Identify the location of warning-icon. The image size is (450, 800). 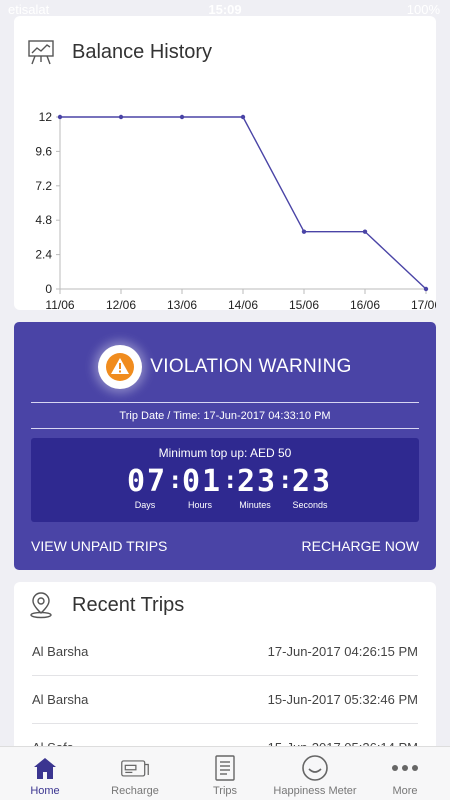
(120, 367).